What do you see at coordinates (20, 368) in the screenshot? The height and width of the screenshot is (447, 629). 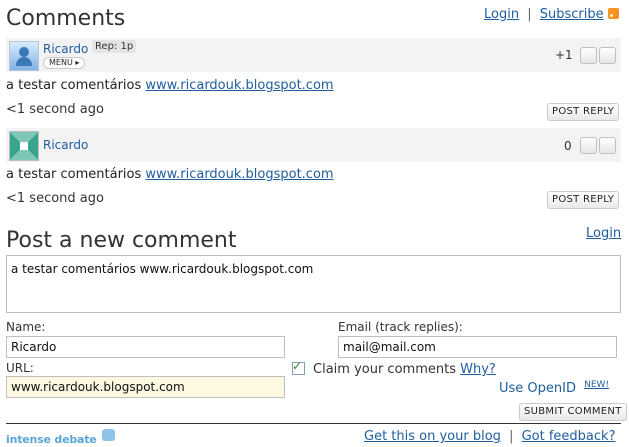 I see `url-label: URL:` at bounding box center [20, 368].